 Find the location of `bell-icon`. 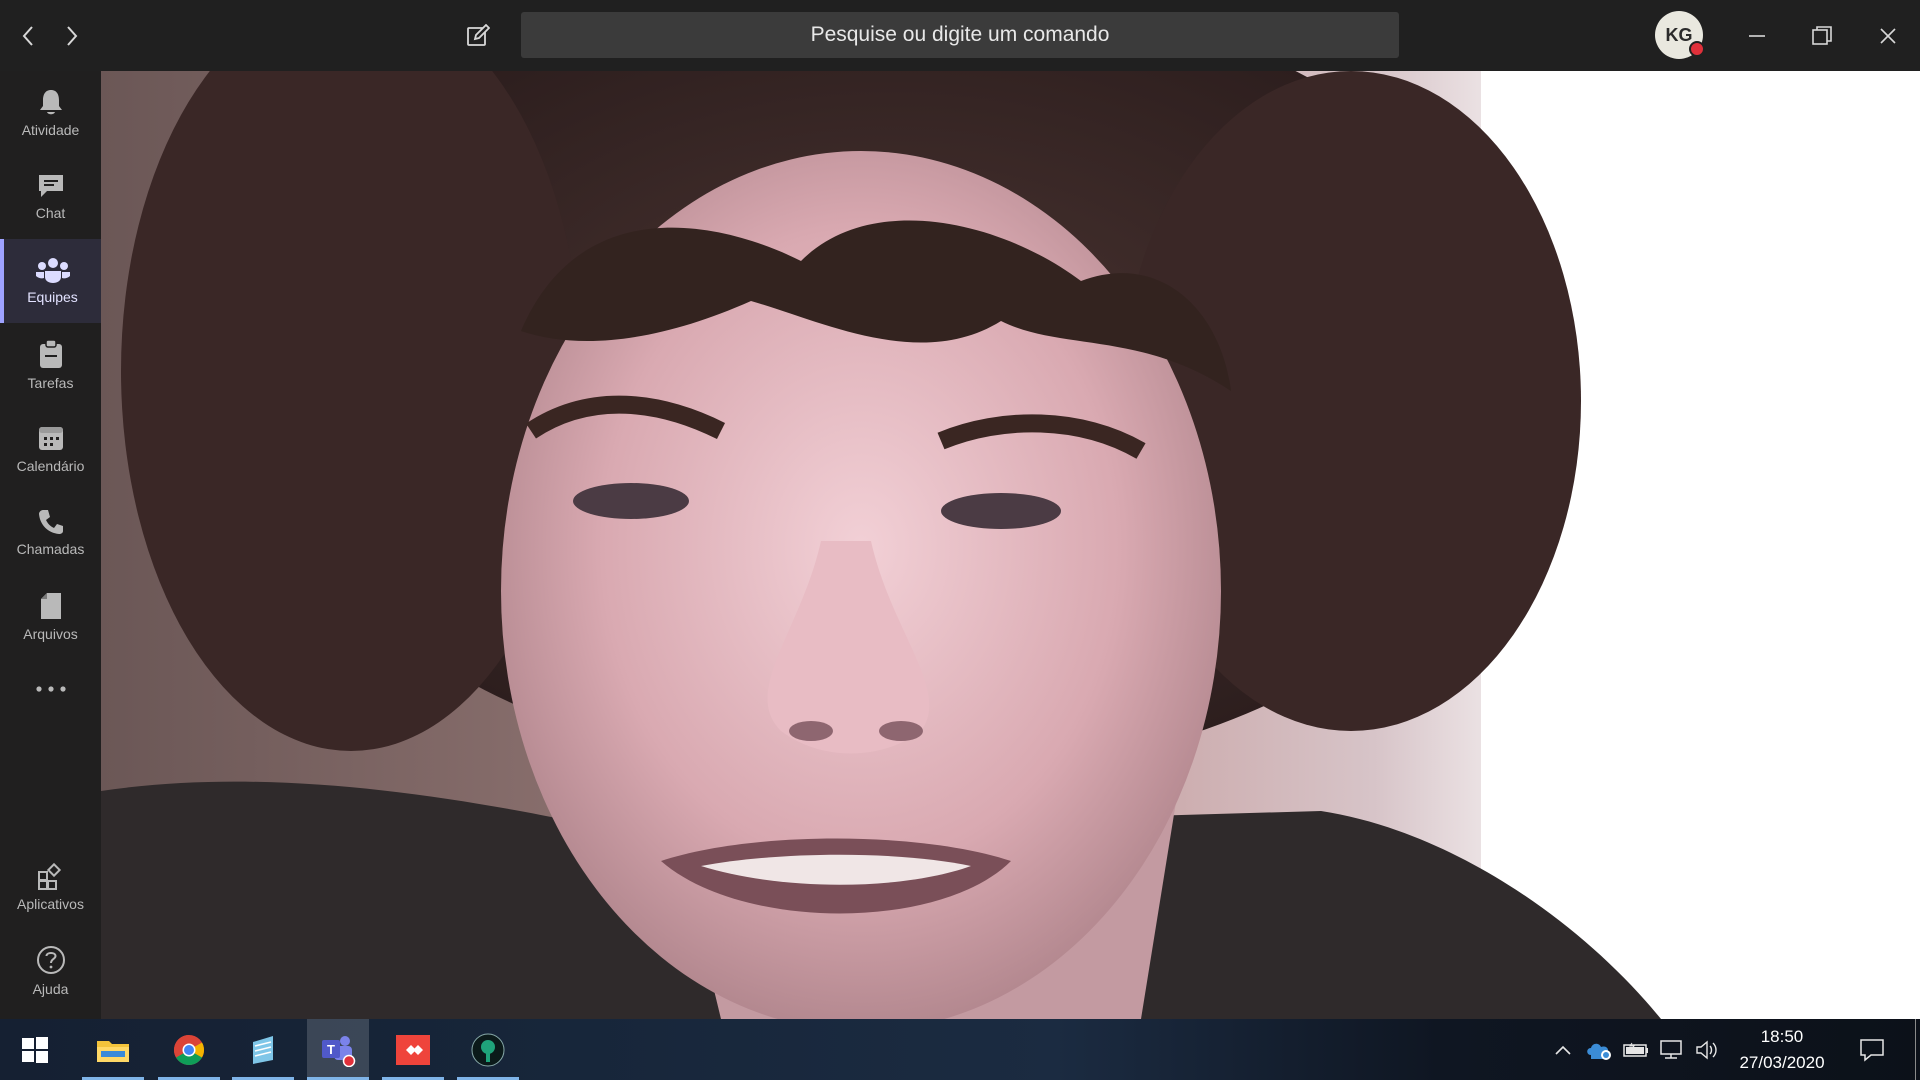

bell-icon is located at coordinates (50, 102).